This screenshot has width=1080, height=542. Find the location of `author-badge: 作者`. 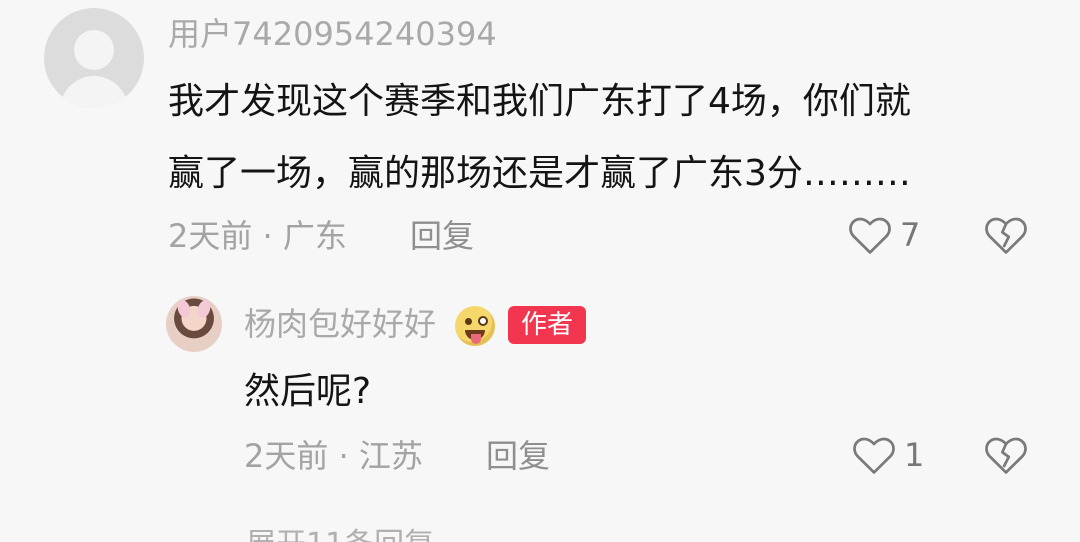

author-badge: 作者 is located at coordinates (547, 325).